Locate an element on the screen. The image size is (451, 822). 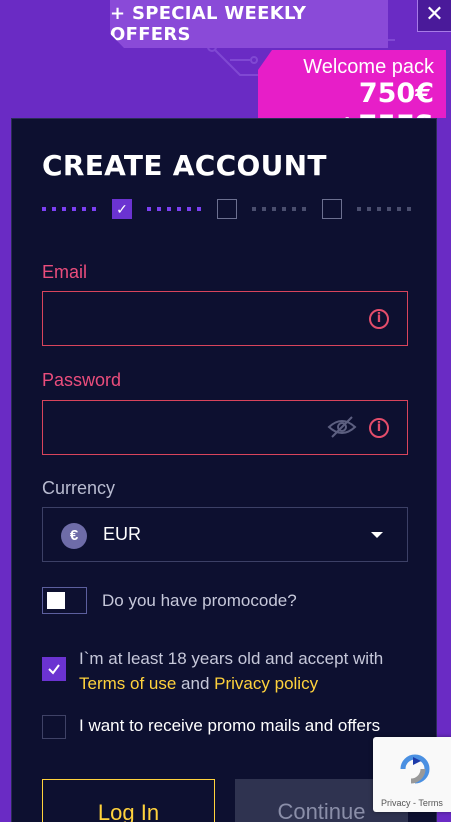
terms-of-use-link: Terms of use is located at coordinates (127, 683).